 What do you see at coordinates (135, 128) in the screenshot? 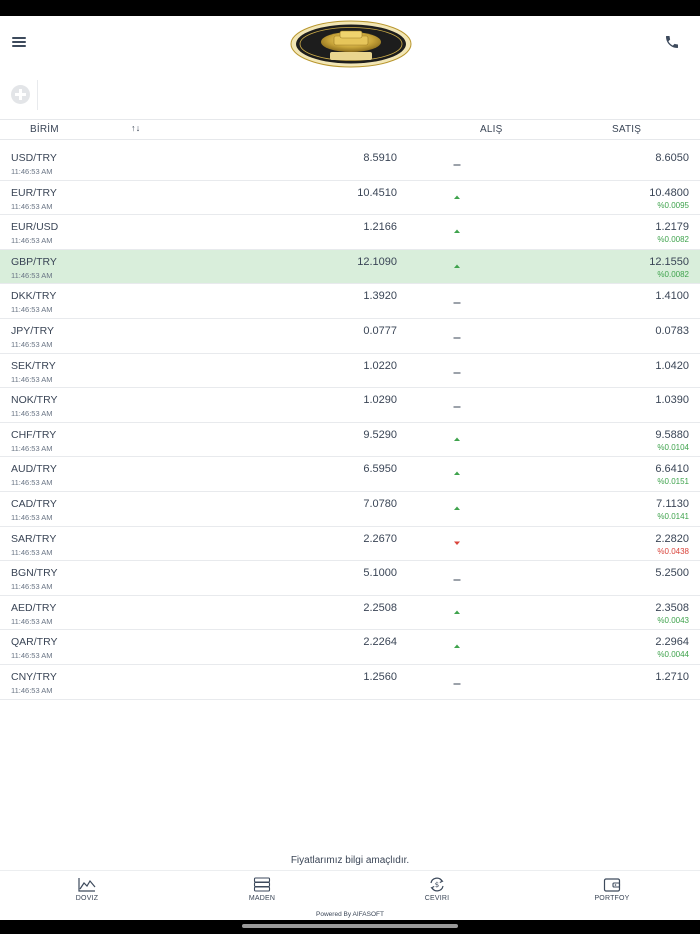
I see `sort-toggle-icon: ↑↓` at bounding box center [135, 128].